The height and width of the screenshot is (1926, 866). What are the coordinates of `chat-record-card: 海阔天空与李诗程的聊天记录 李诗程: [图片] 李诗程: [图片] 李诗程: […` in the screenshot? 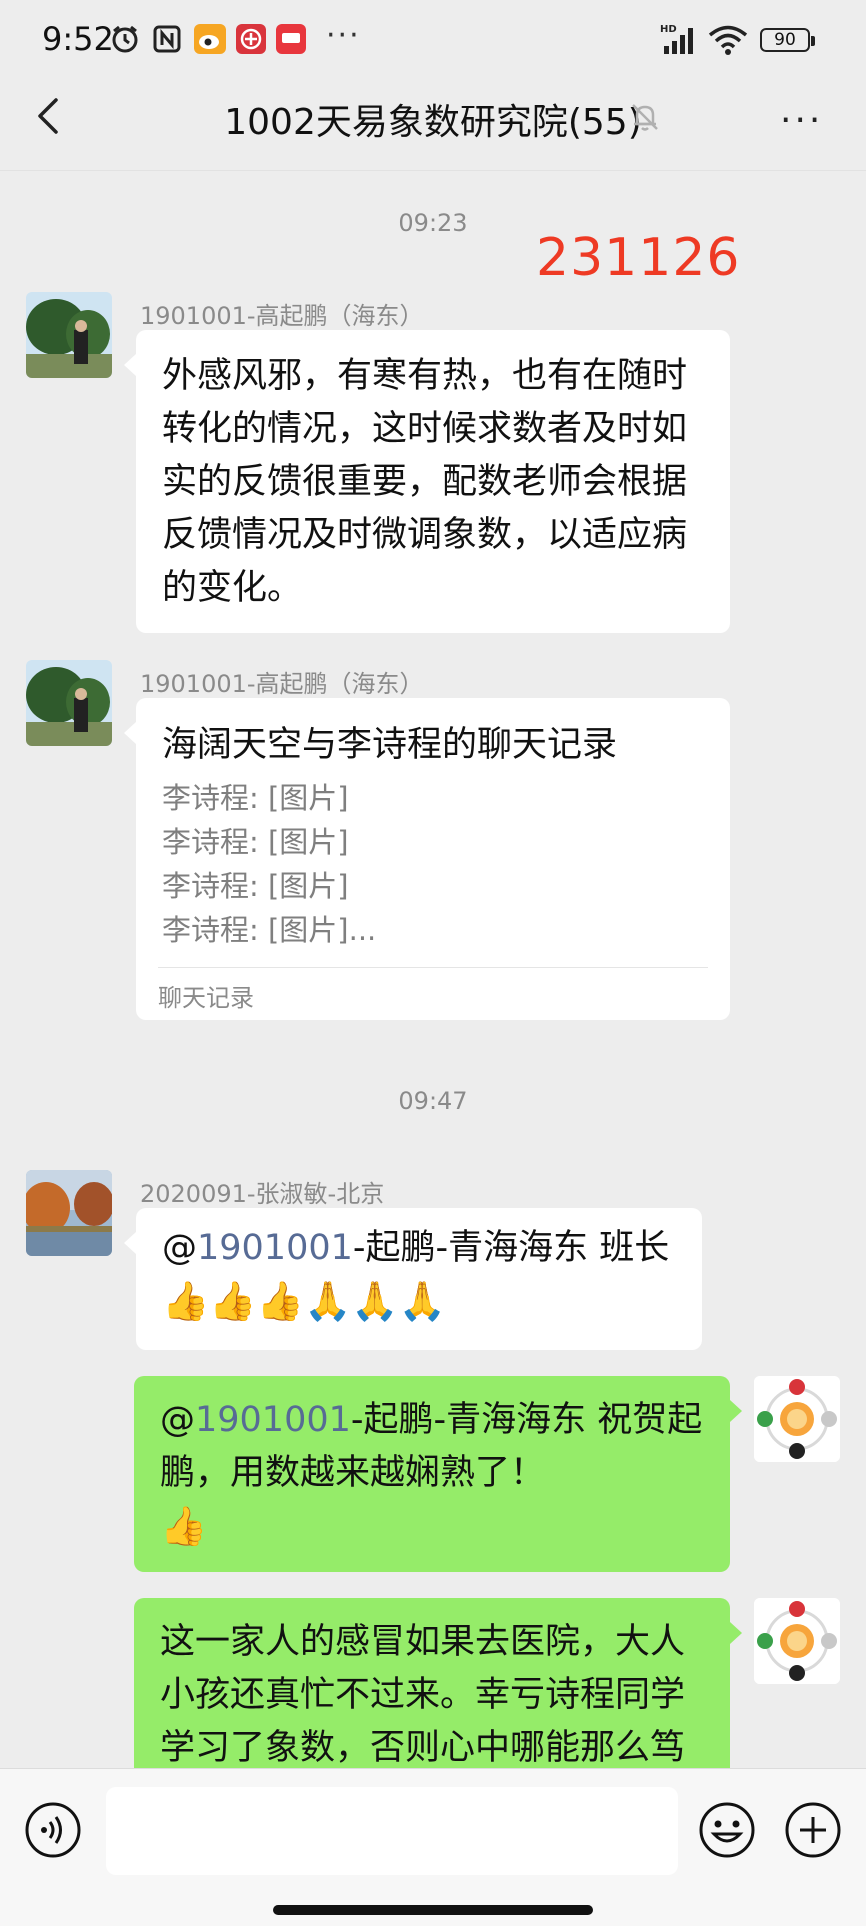 It's located at (427, 859).